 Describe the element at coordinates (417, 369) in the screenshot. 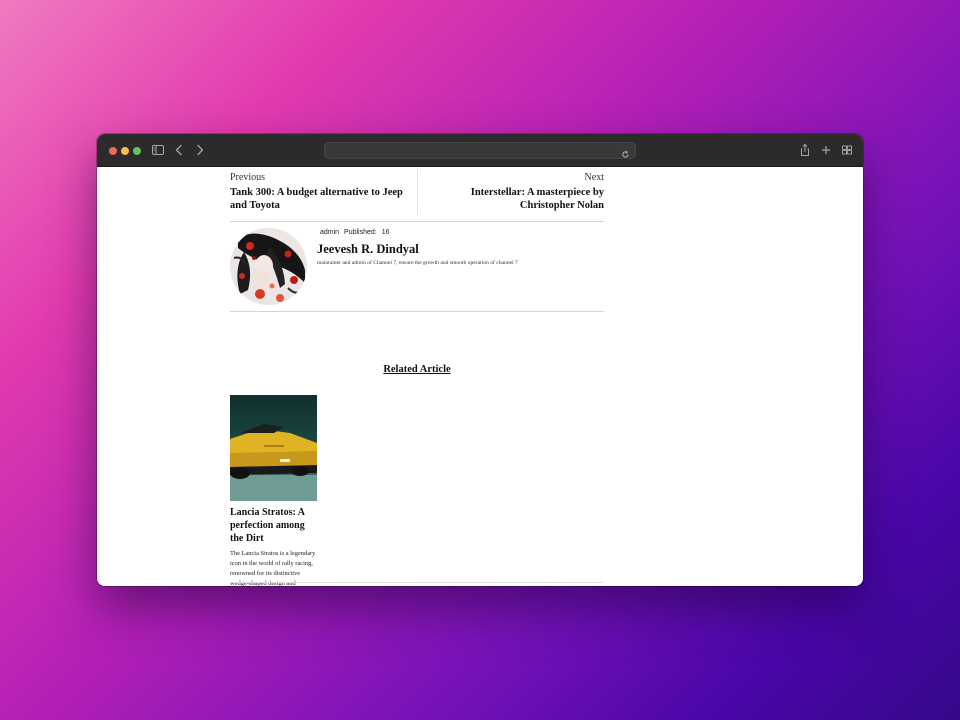

I see `related-article-heading: Related Article` at that location.